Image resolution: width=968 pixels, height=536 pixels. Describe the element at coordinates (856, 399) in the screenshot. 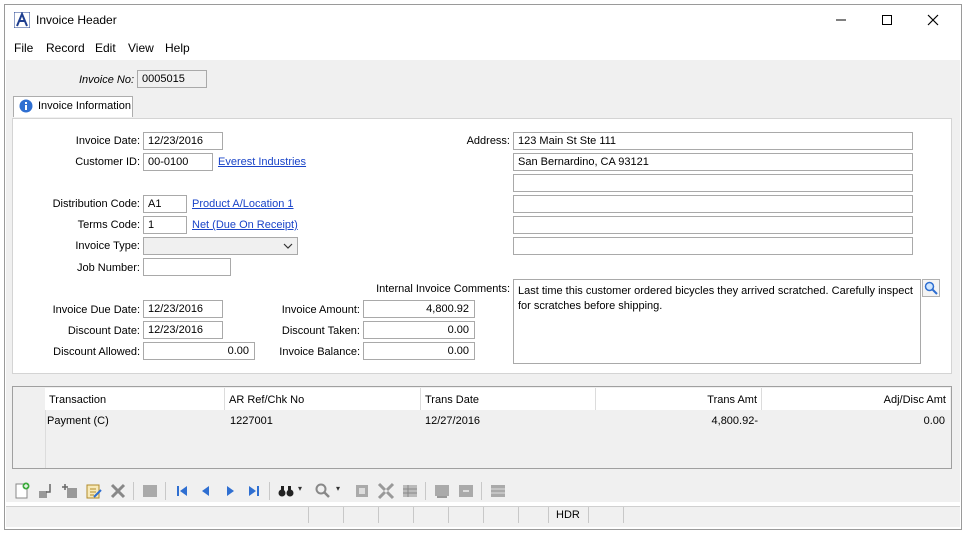

I see `column-header-adj-disc-amt: Adj/Disc Amt` at that location.